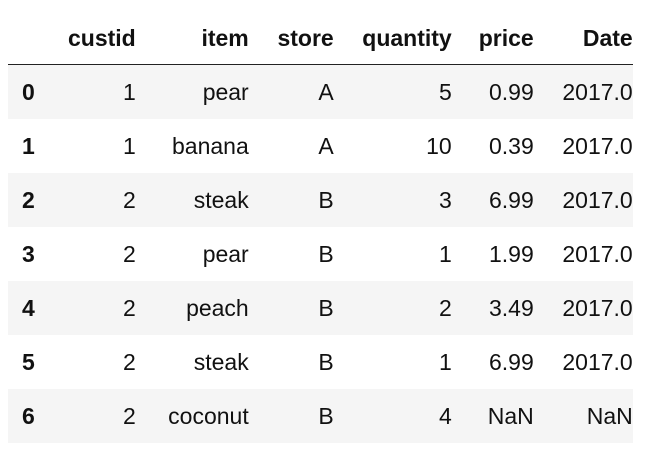 This screenshot has width=654, height=454. What do you see at coordinates (210, 145) in the screenshot?
I see `cell-item: banana` at bounding box center [210, 145].